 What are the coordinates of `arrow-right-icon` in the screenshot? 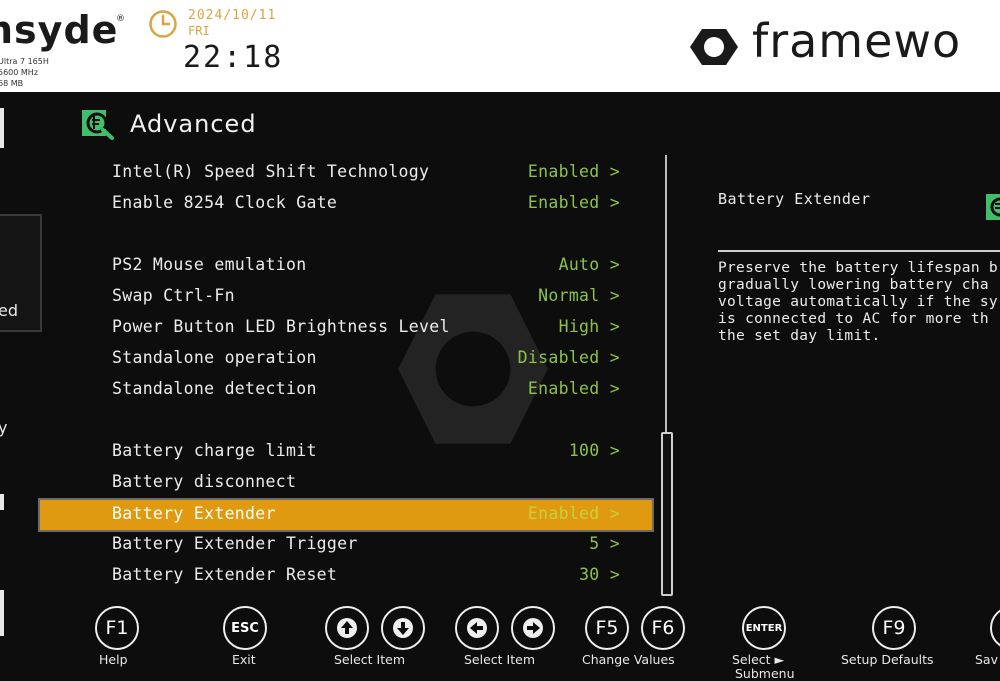 It's located at (533, 628).